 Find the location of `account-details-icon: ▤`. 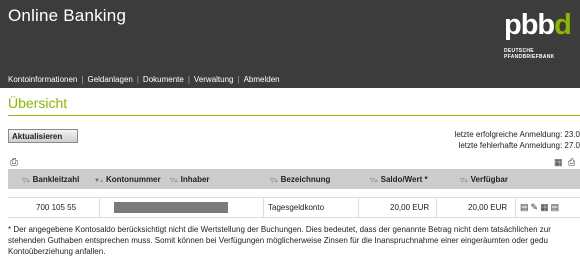

account-details-icon: ▤ is located at coordinates (525, 207).